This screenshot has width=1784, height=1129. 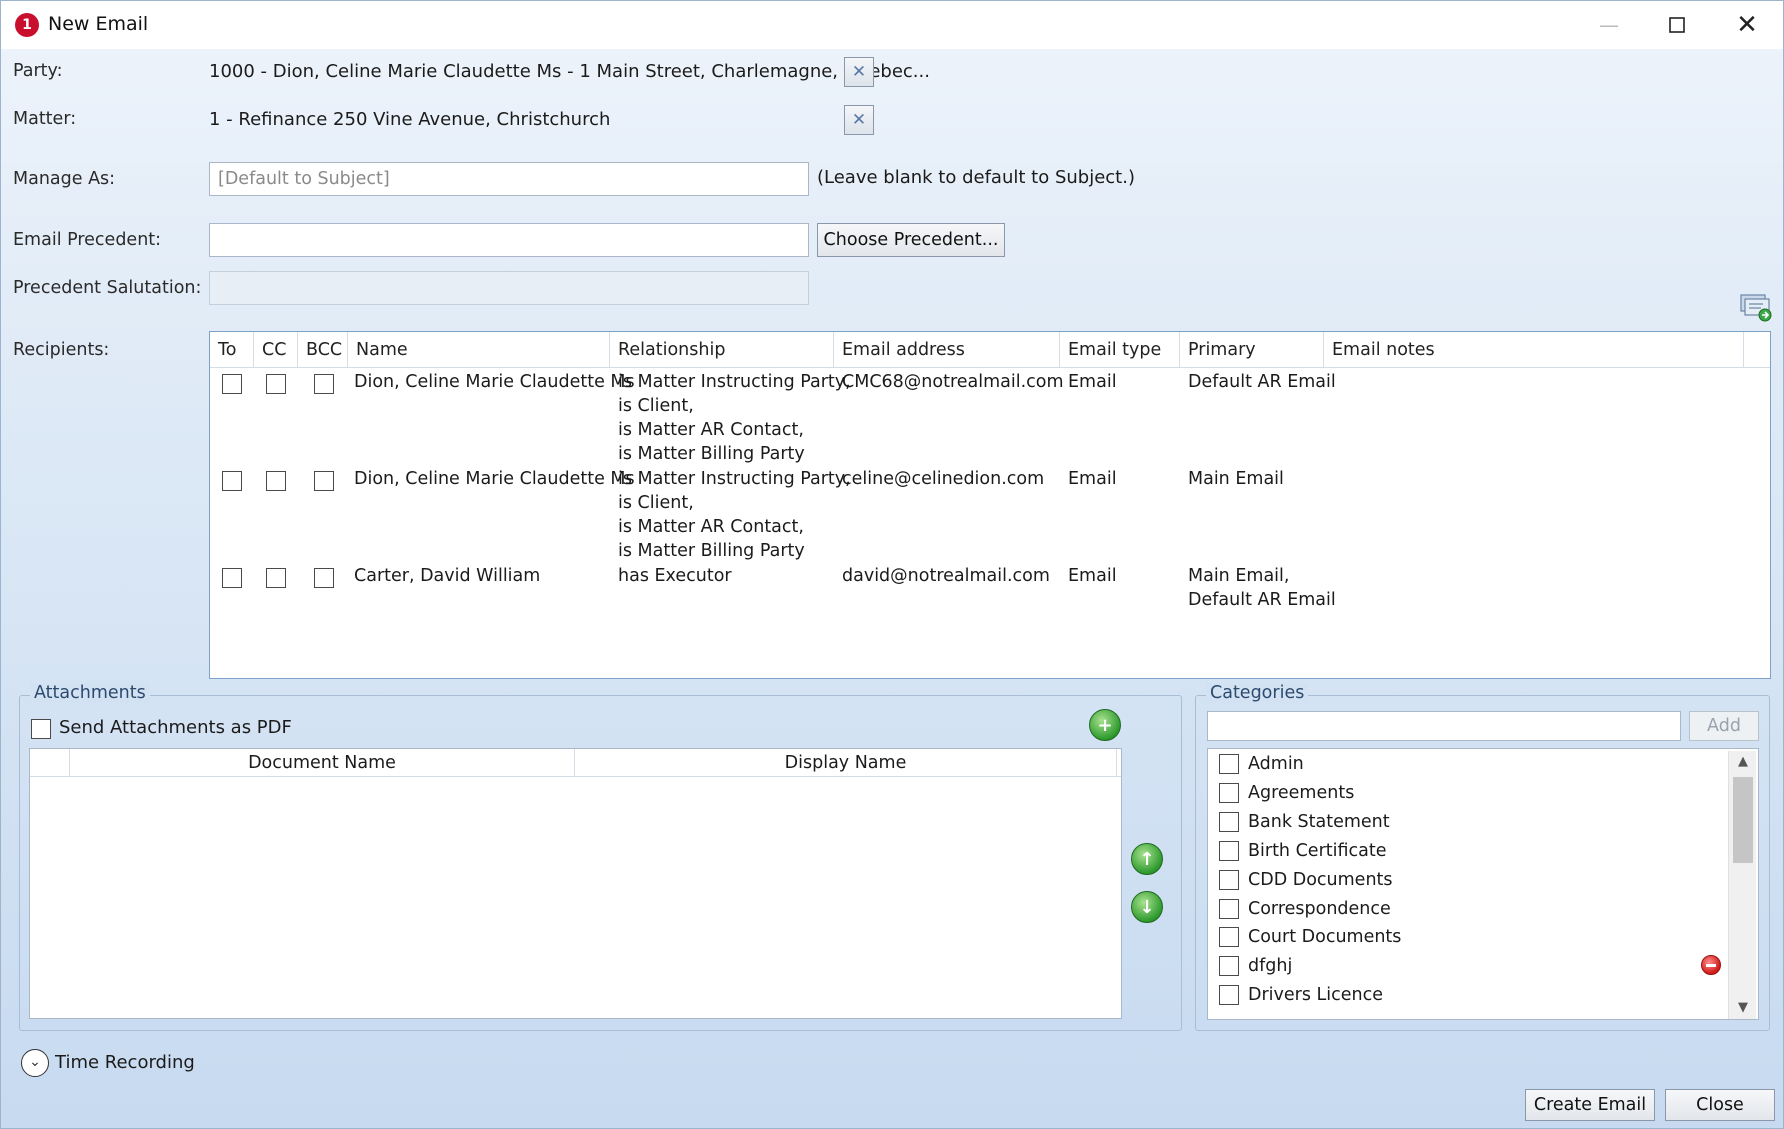 What do you see at coordinates (1301, 793) in the screenshot?
I see `category-label: Agreements` at bounding box center [1301, 793].